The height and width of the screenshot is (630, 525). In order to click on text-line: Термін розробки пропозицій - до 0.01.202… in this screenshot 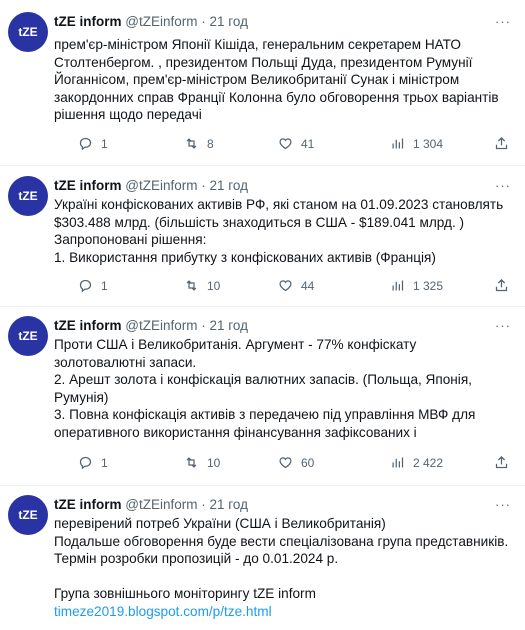, I will do `click(196, 558)`.